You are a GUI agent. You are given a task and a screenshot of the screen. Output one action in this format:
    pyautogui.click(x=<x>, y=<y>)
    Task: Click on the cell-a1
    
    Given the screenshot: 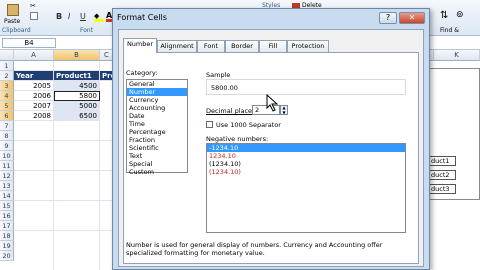 What is the action you would take?
    pyautogui.click(x=34, y=66)
    